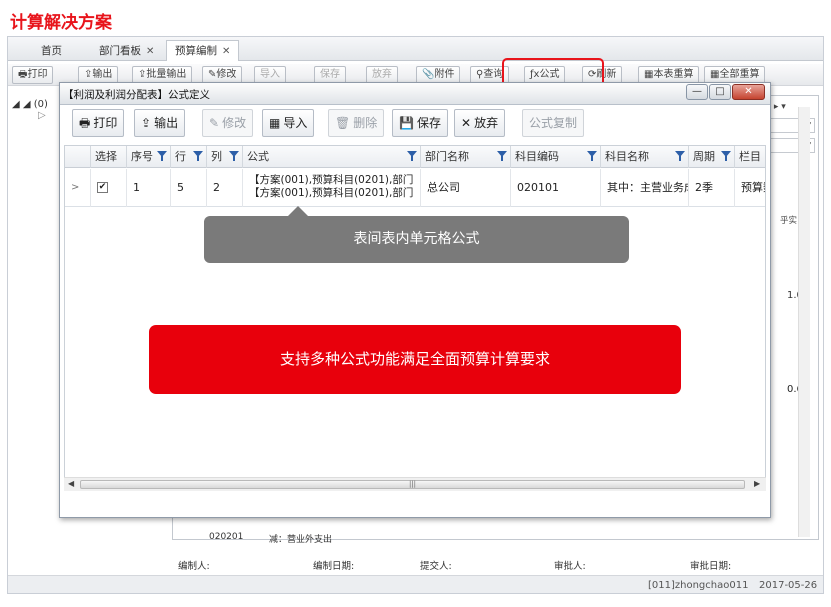 This screenshot has width=831, height=607. Describe the element at coordinates (415, 584) in the screenshot. I see `status-bar: [011]zhongchao011 2017-05-26` at that location.